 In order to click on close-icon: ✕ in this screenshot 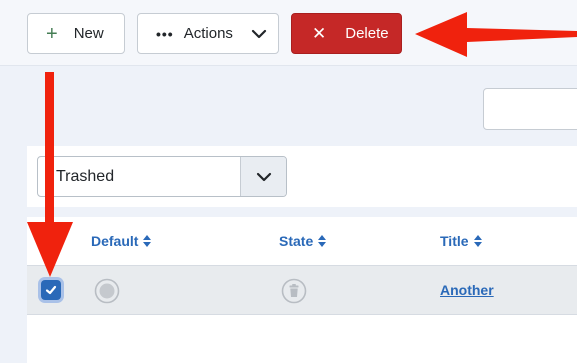, I will do `click(319, 33)`.